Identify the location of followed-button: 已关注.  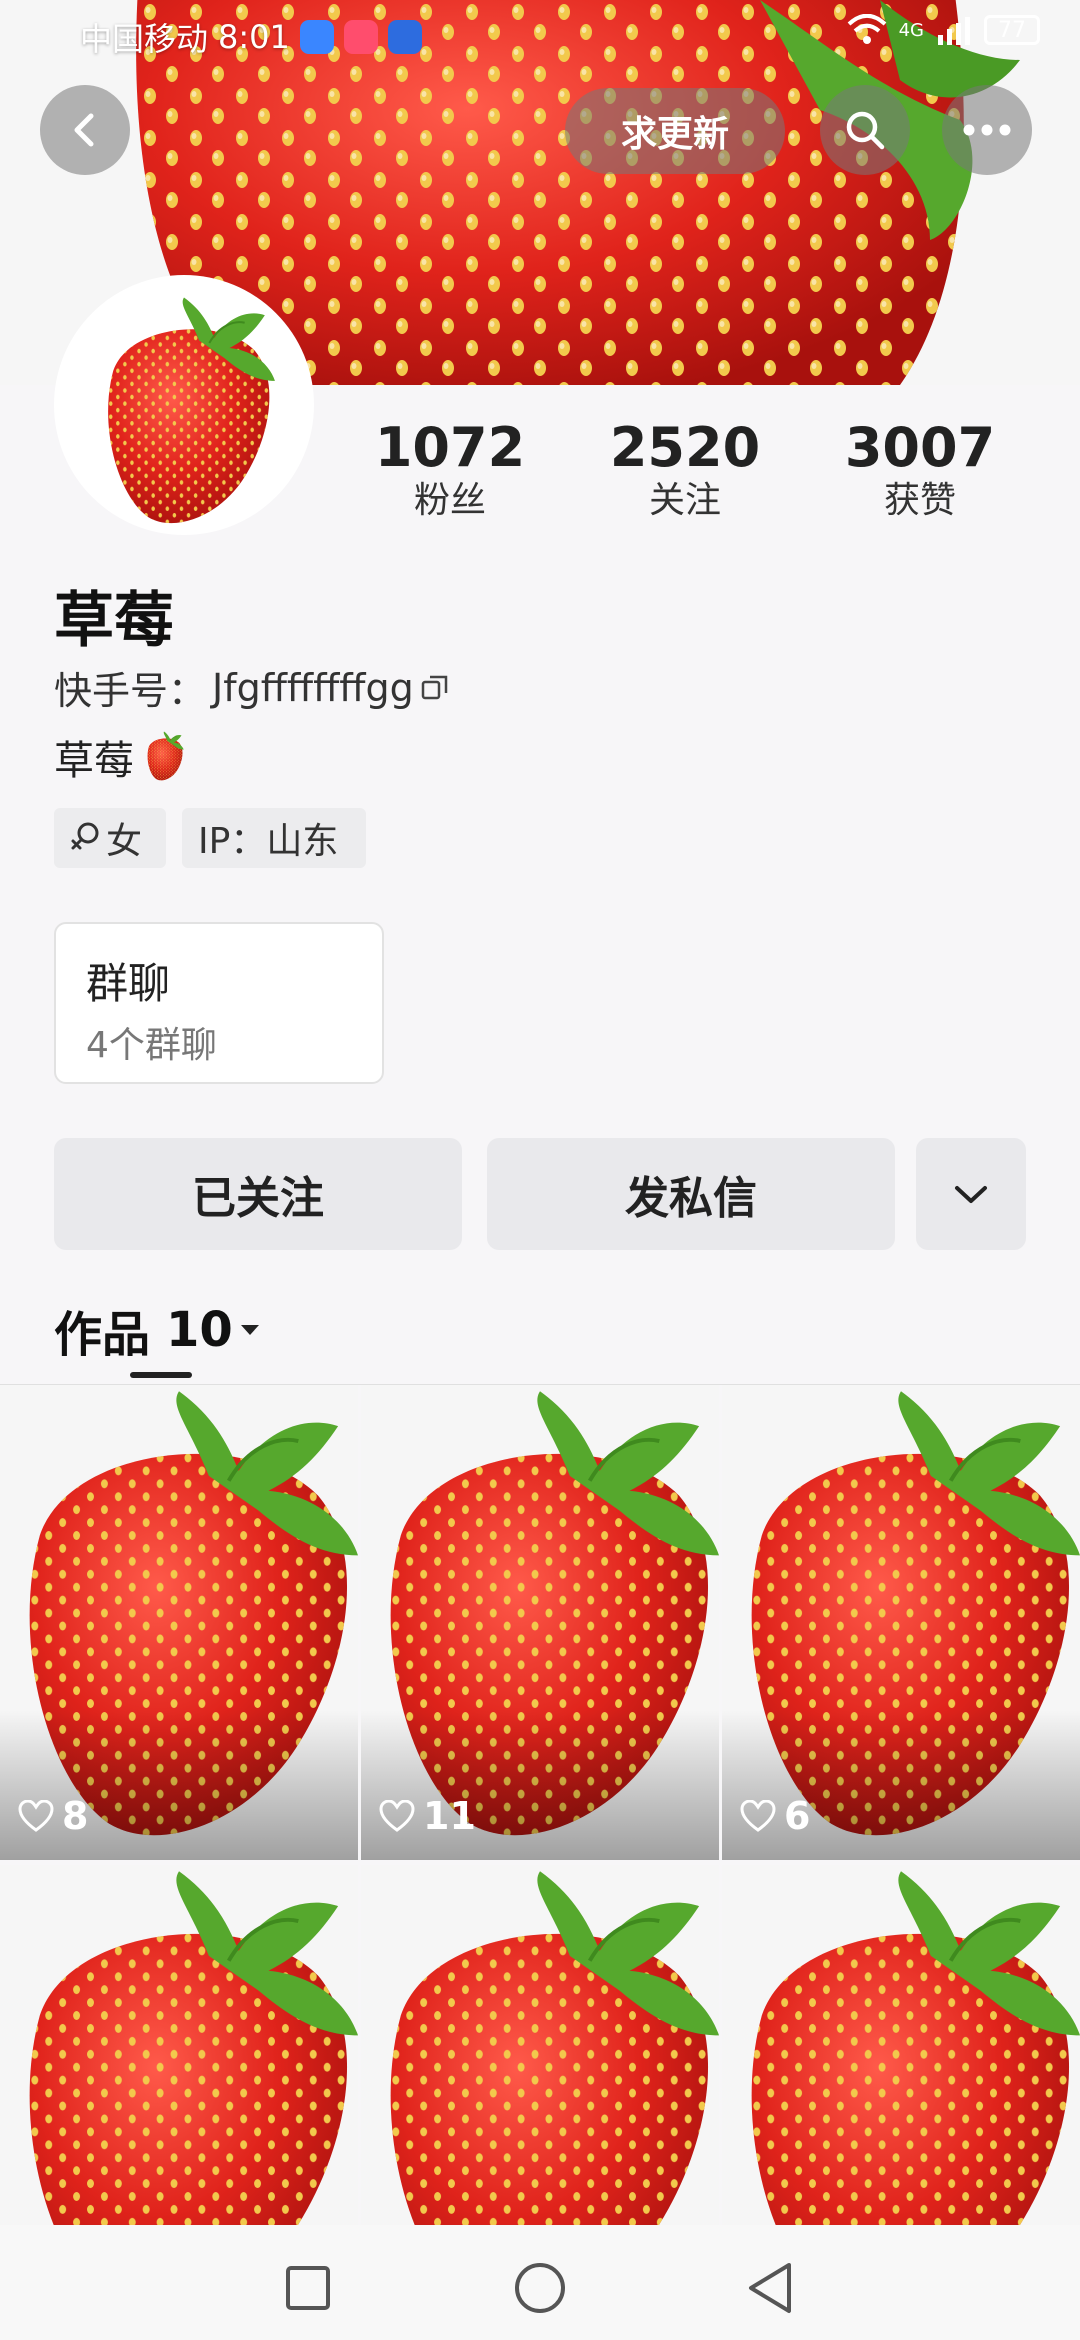
(258, 1194).